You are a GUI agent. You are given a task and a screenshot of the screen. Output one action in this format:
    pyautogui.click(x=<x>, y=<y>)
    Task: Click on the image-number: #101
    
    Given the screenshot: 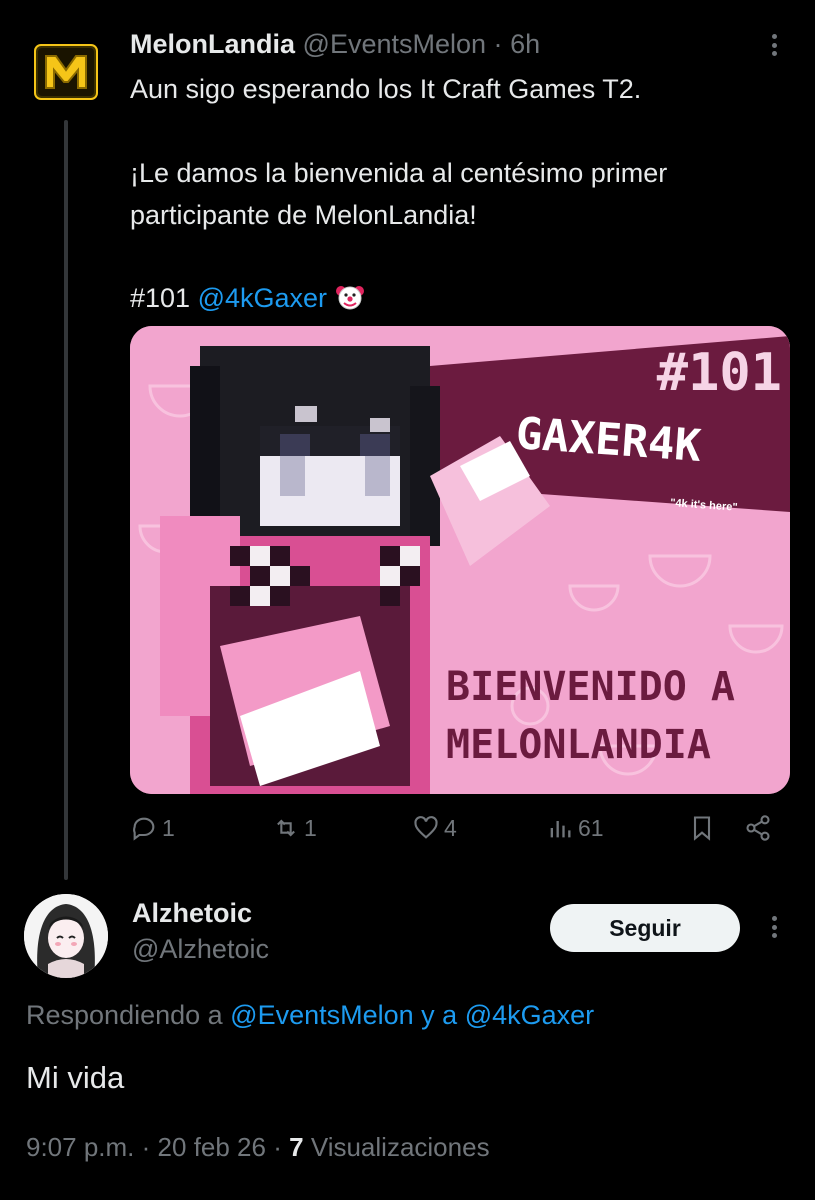 What is the action you would take?
    pyautogui.click(x=719, y=373)
    